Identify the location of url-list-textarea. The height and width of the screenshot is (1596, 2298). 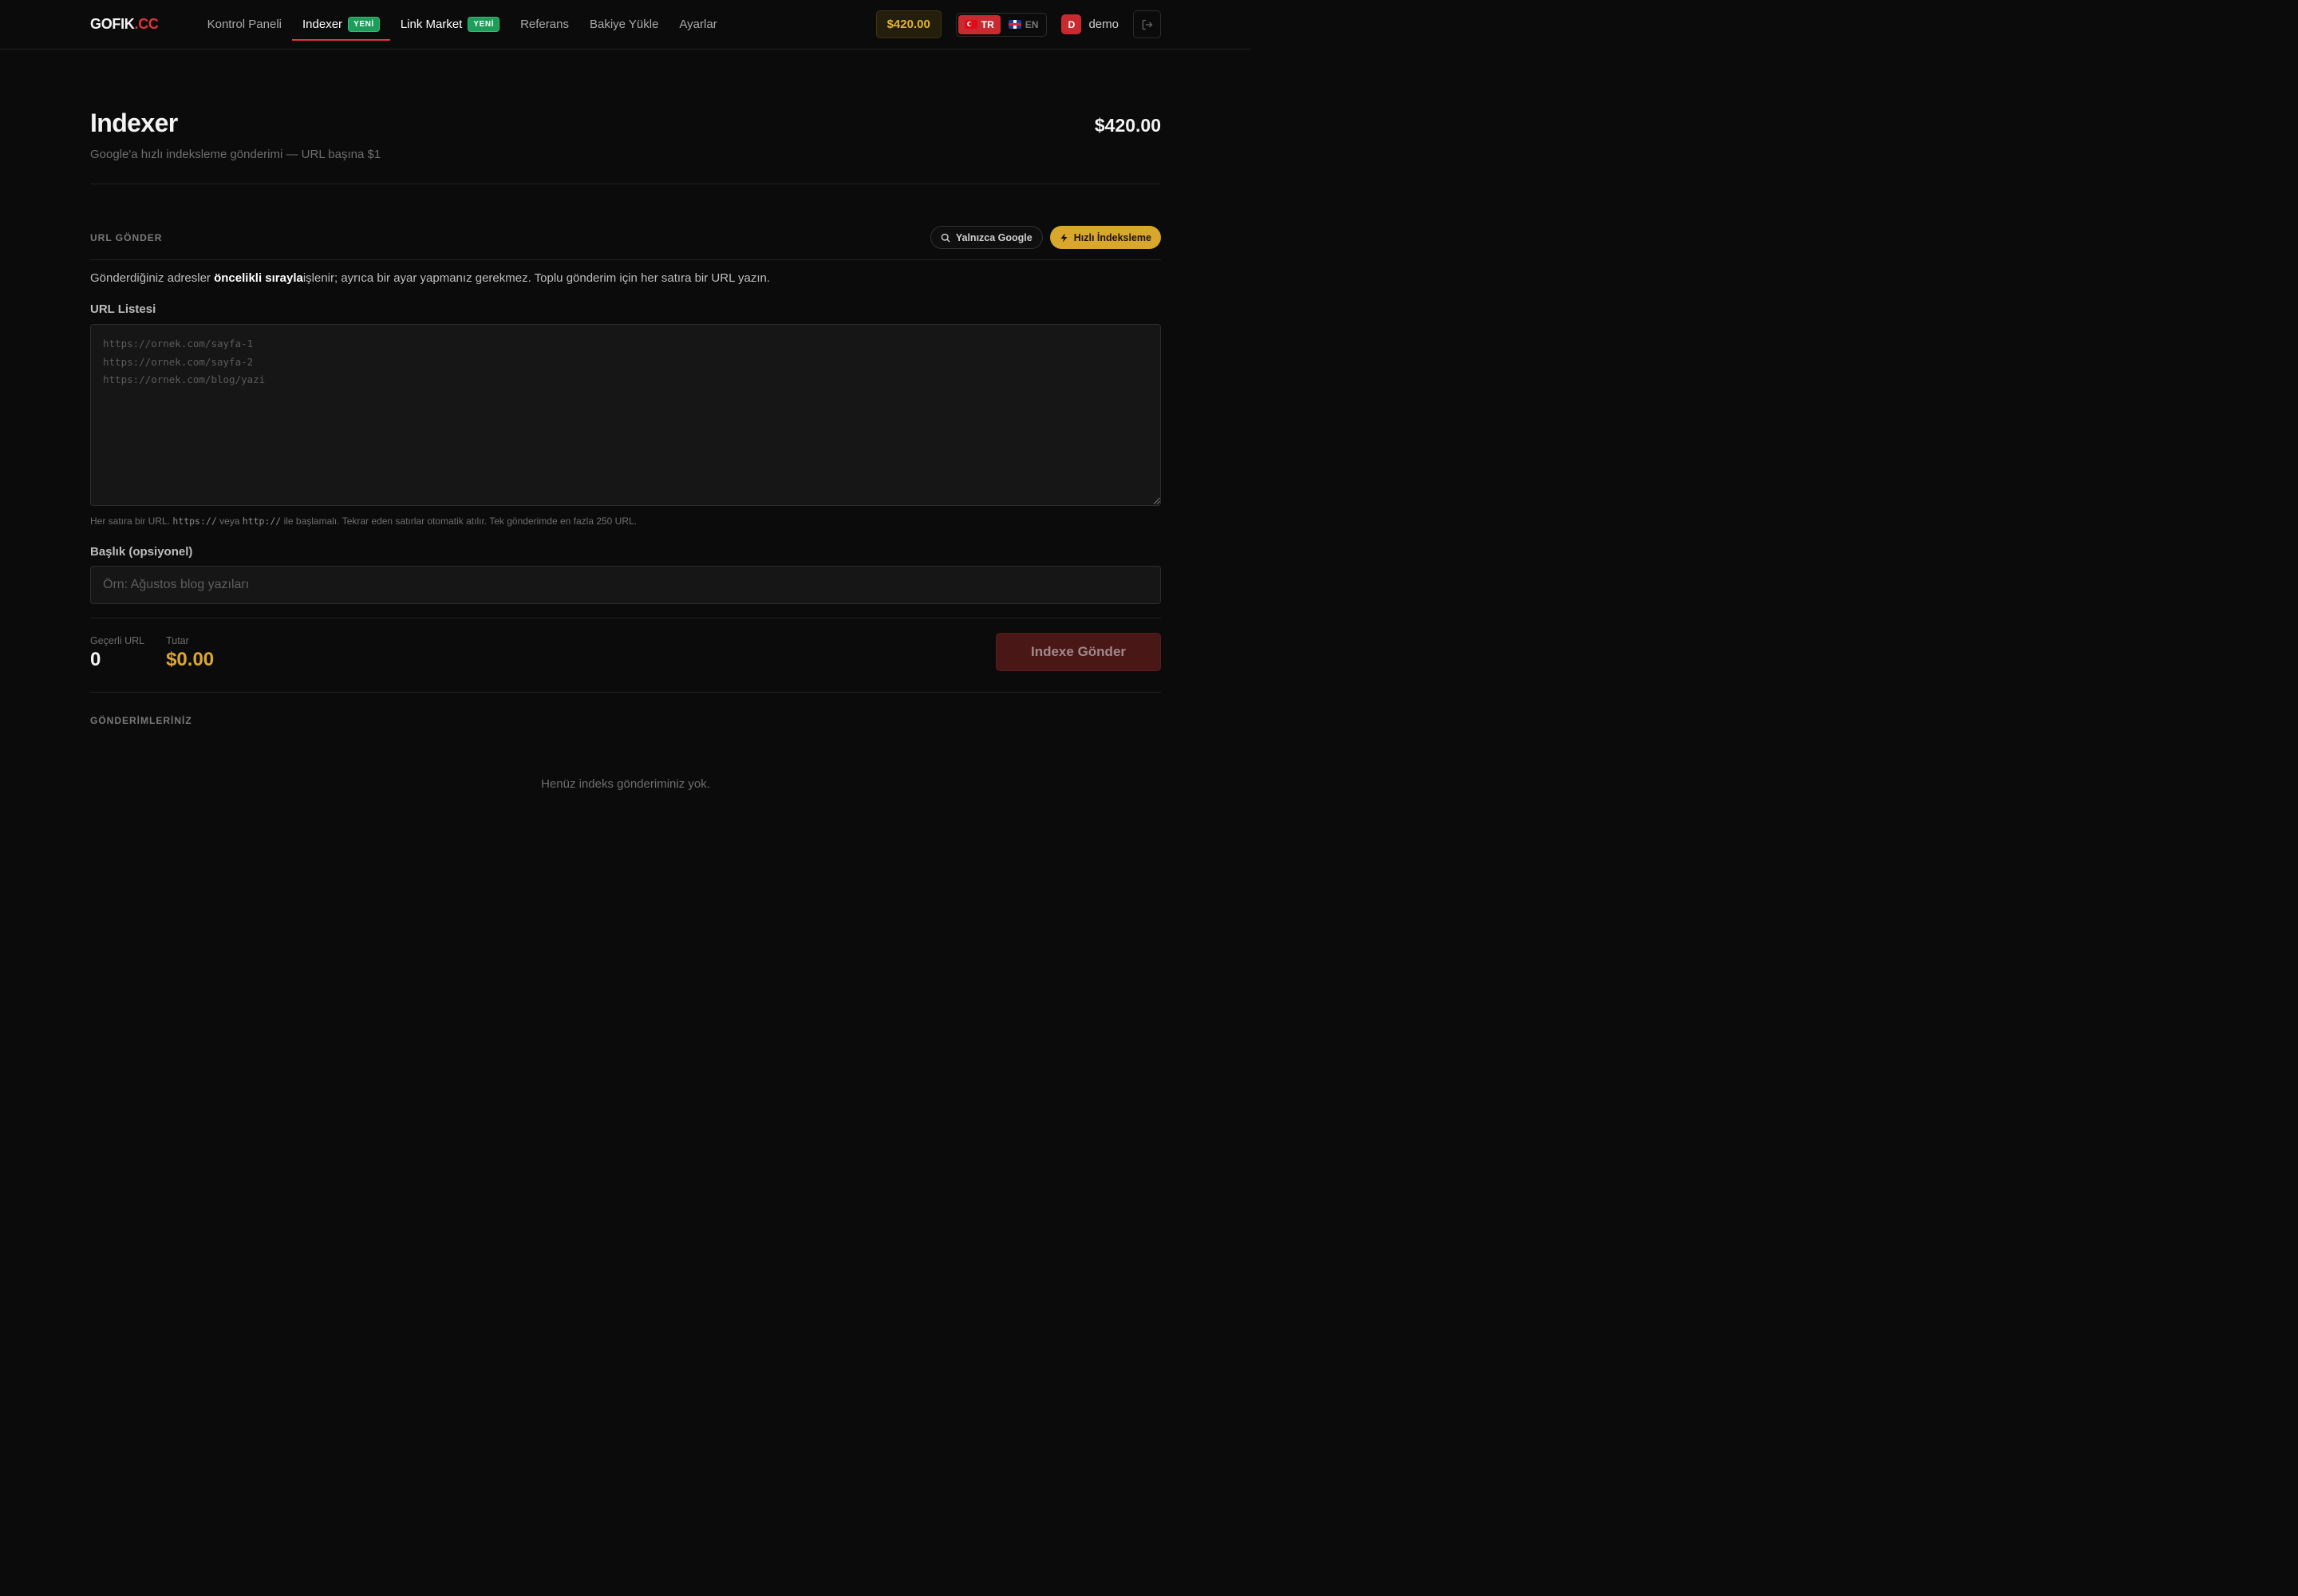
(626, 415).